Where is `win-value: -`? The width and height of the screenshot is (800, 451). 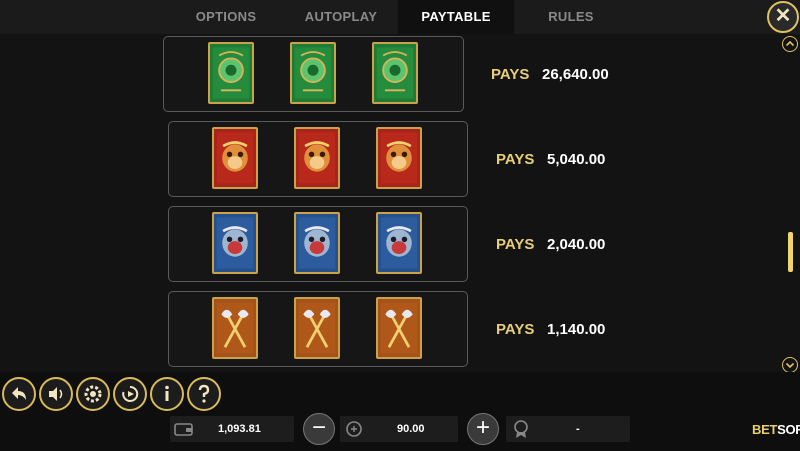 win-value: - is located at coordinates (578, 429).